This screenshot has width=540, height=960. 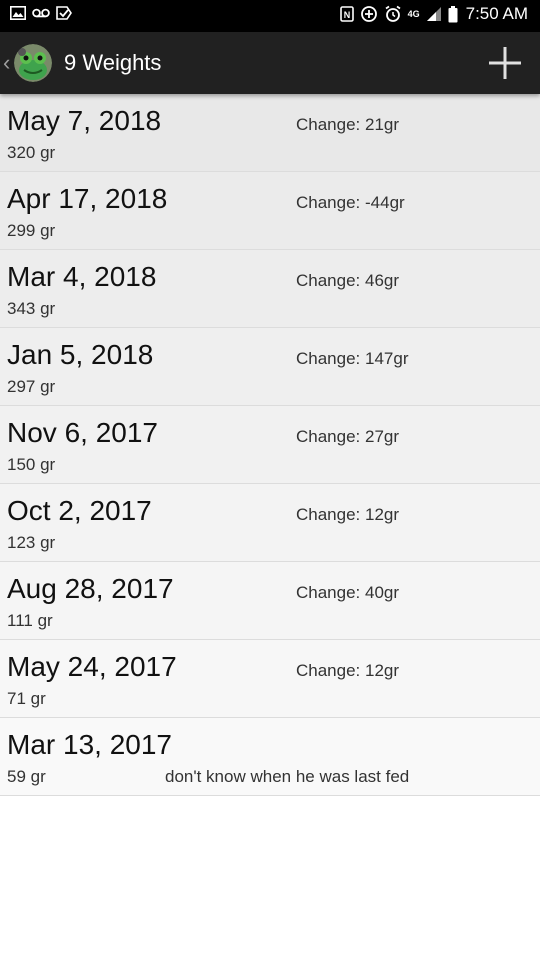 What do you see at coordinates (31, 230) in the screenshot?
I see `weight-value: 299 gr` at bounding box center [31, 230].